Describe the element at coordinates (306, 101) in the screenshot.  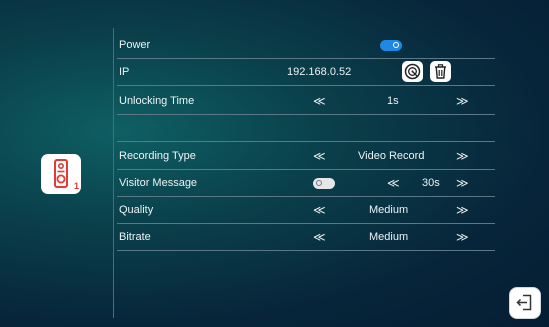
I see `unlocking-time-row: Unlocking Time ≪ 1s ≫` at that location.